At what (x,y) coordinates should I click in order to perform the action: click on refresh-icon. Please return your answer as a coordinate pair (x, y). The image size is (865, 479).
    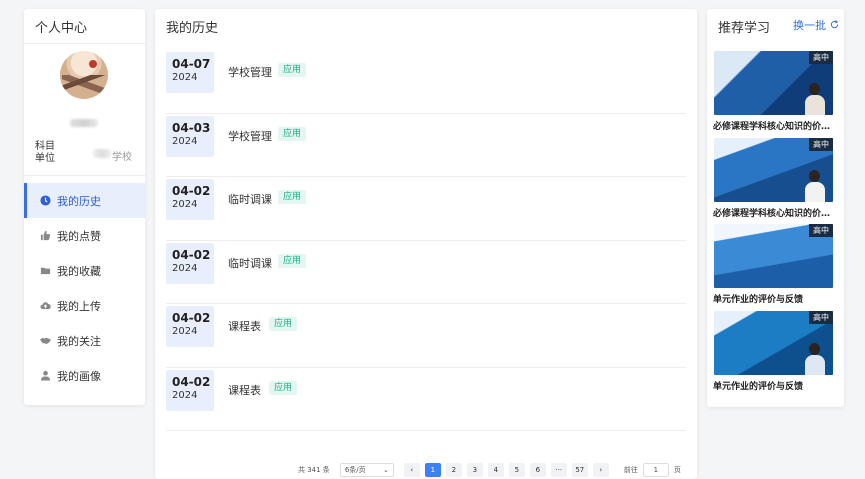
    Looking at the image, I should click on (832, 25).